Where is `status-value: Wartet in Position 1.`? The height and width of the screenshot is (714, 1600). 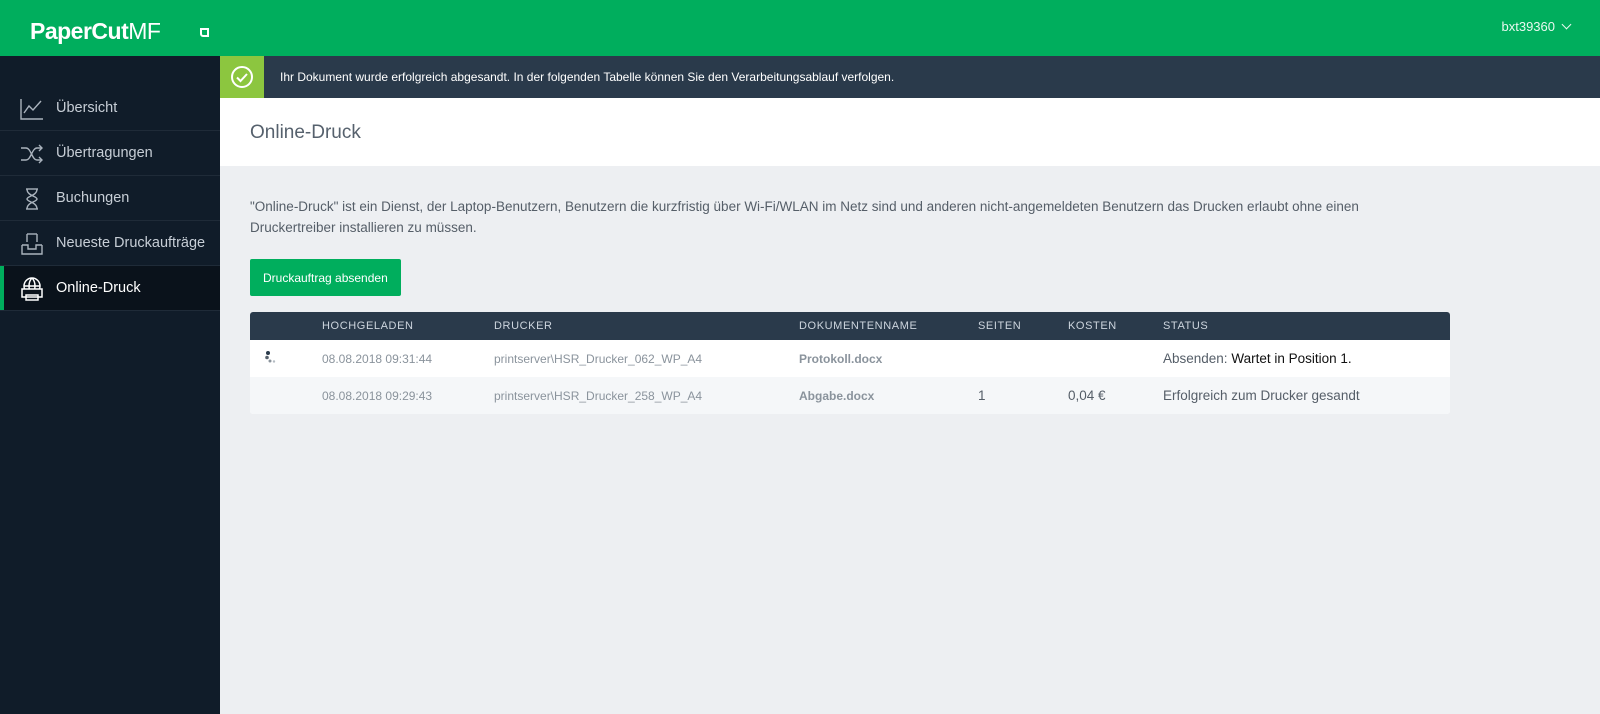 status-value: Wartet in Position 1. is located at coordinates (1291, 358).